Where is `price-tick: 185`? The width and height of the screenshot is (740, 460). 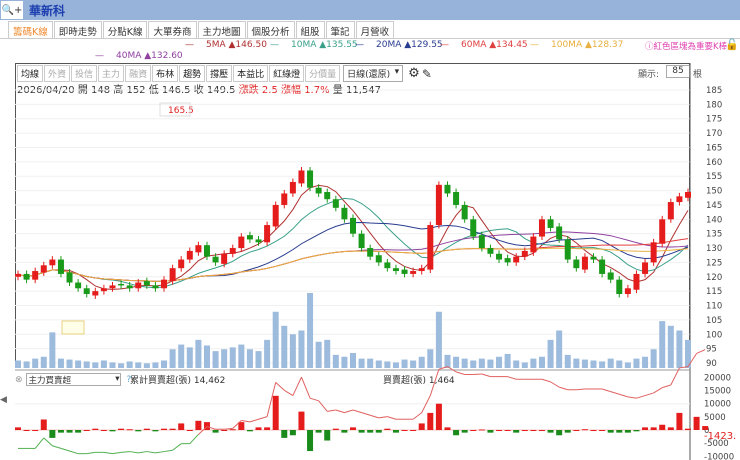
price-tick: 185 is located at coordinates (714, 91).